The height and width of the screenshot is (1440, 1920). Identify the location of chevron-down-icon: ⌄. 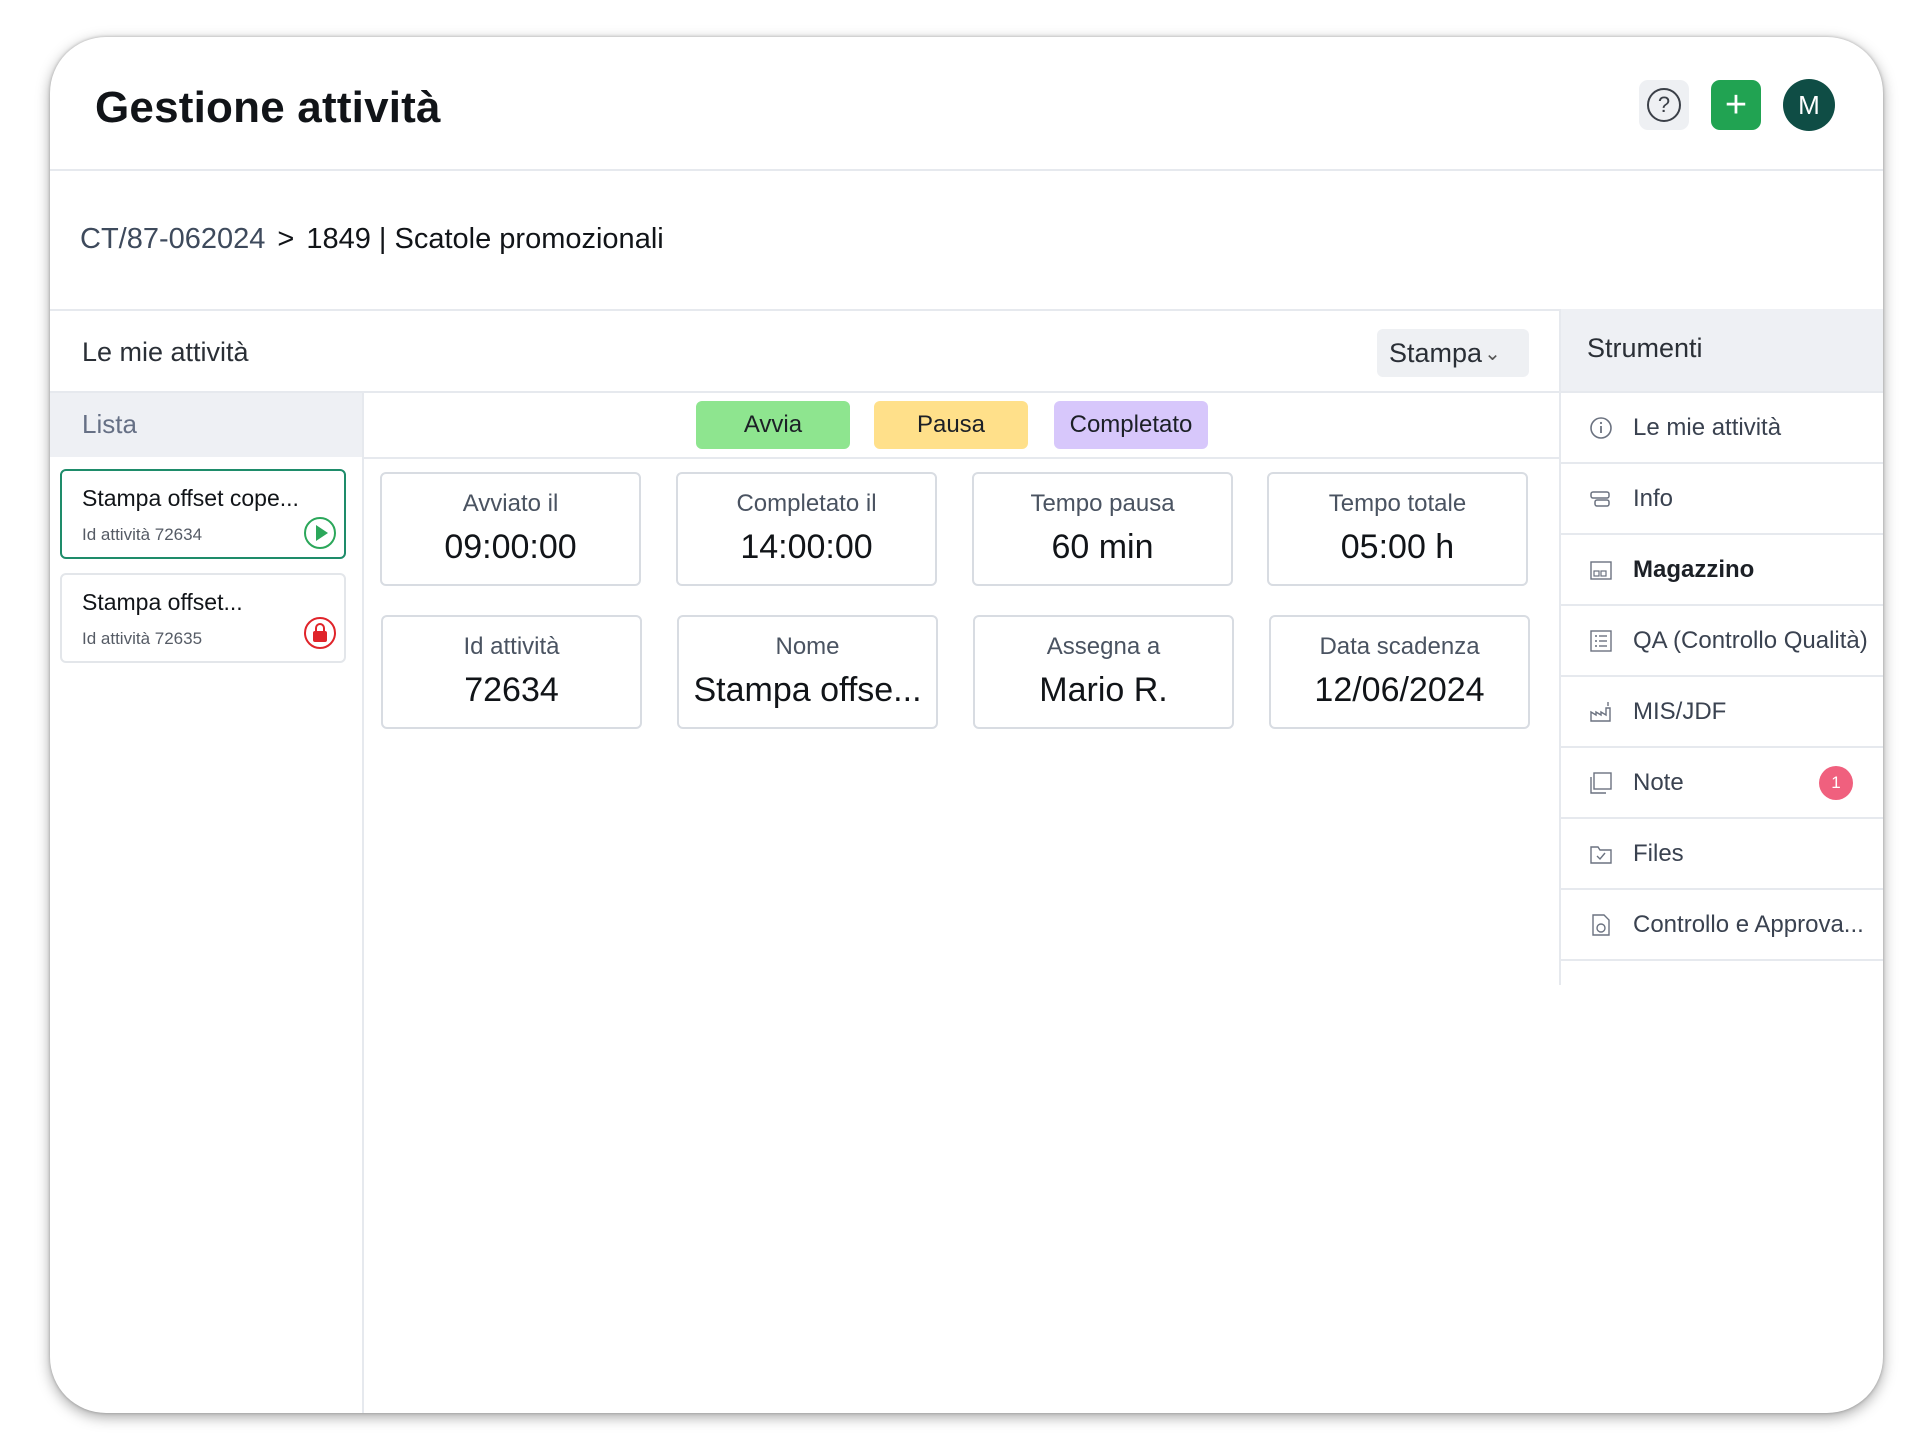
(1492, 353).